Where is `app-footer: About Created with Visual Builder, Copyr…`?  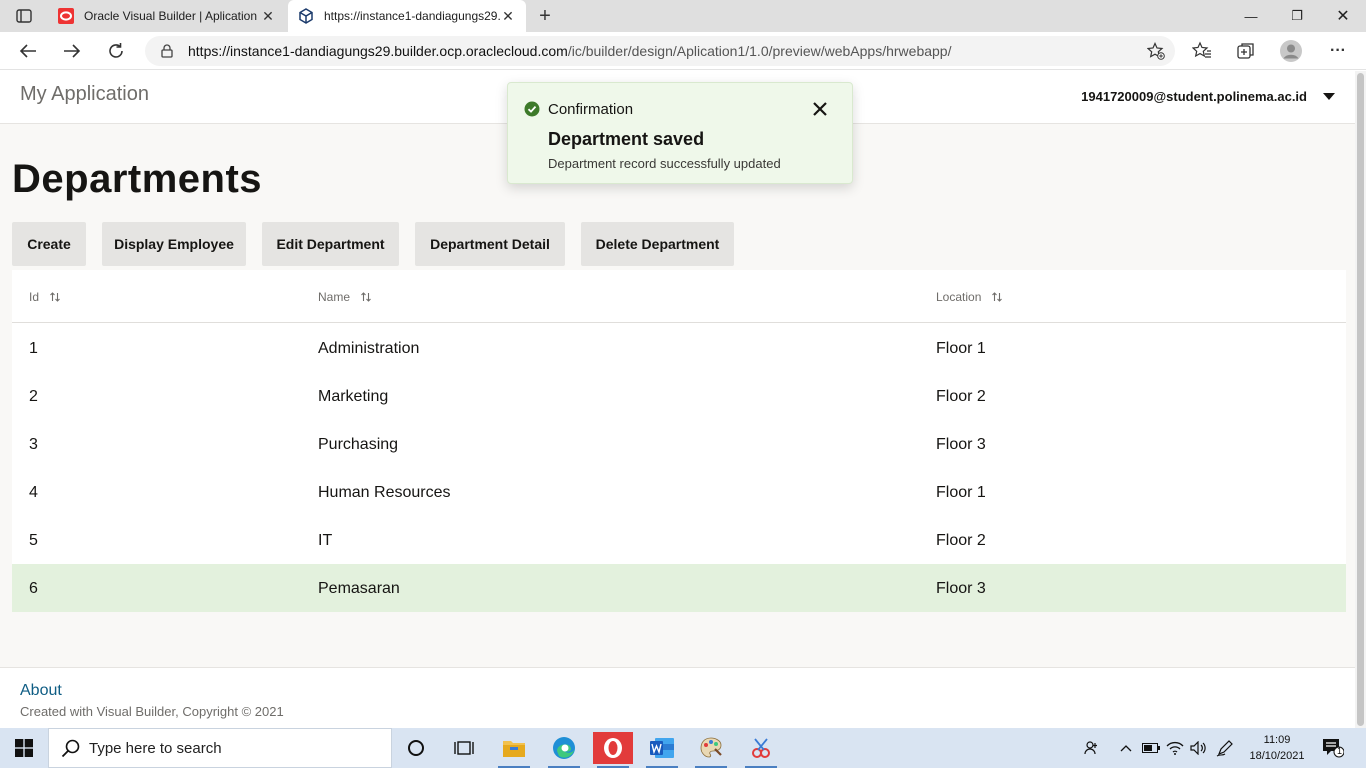
app-footer: About Created with Visual Builder, Copyr… is located at coordinates (677, 697).